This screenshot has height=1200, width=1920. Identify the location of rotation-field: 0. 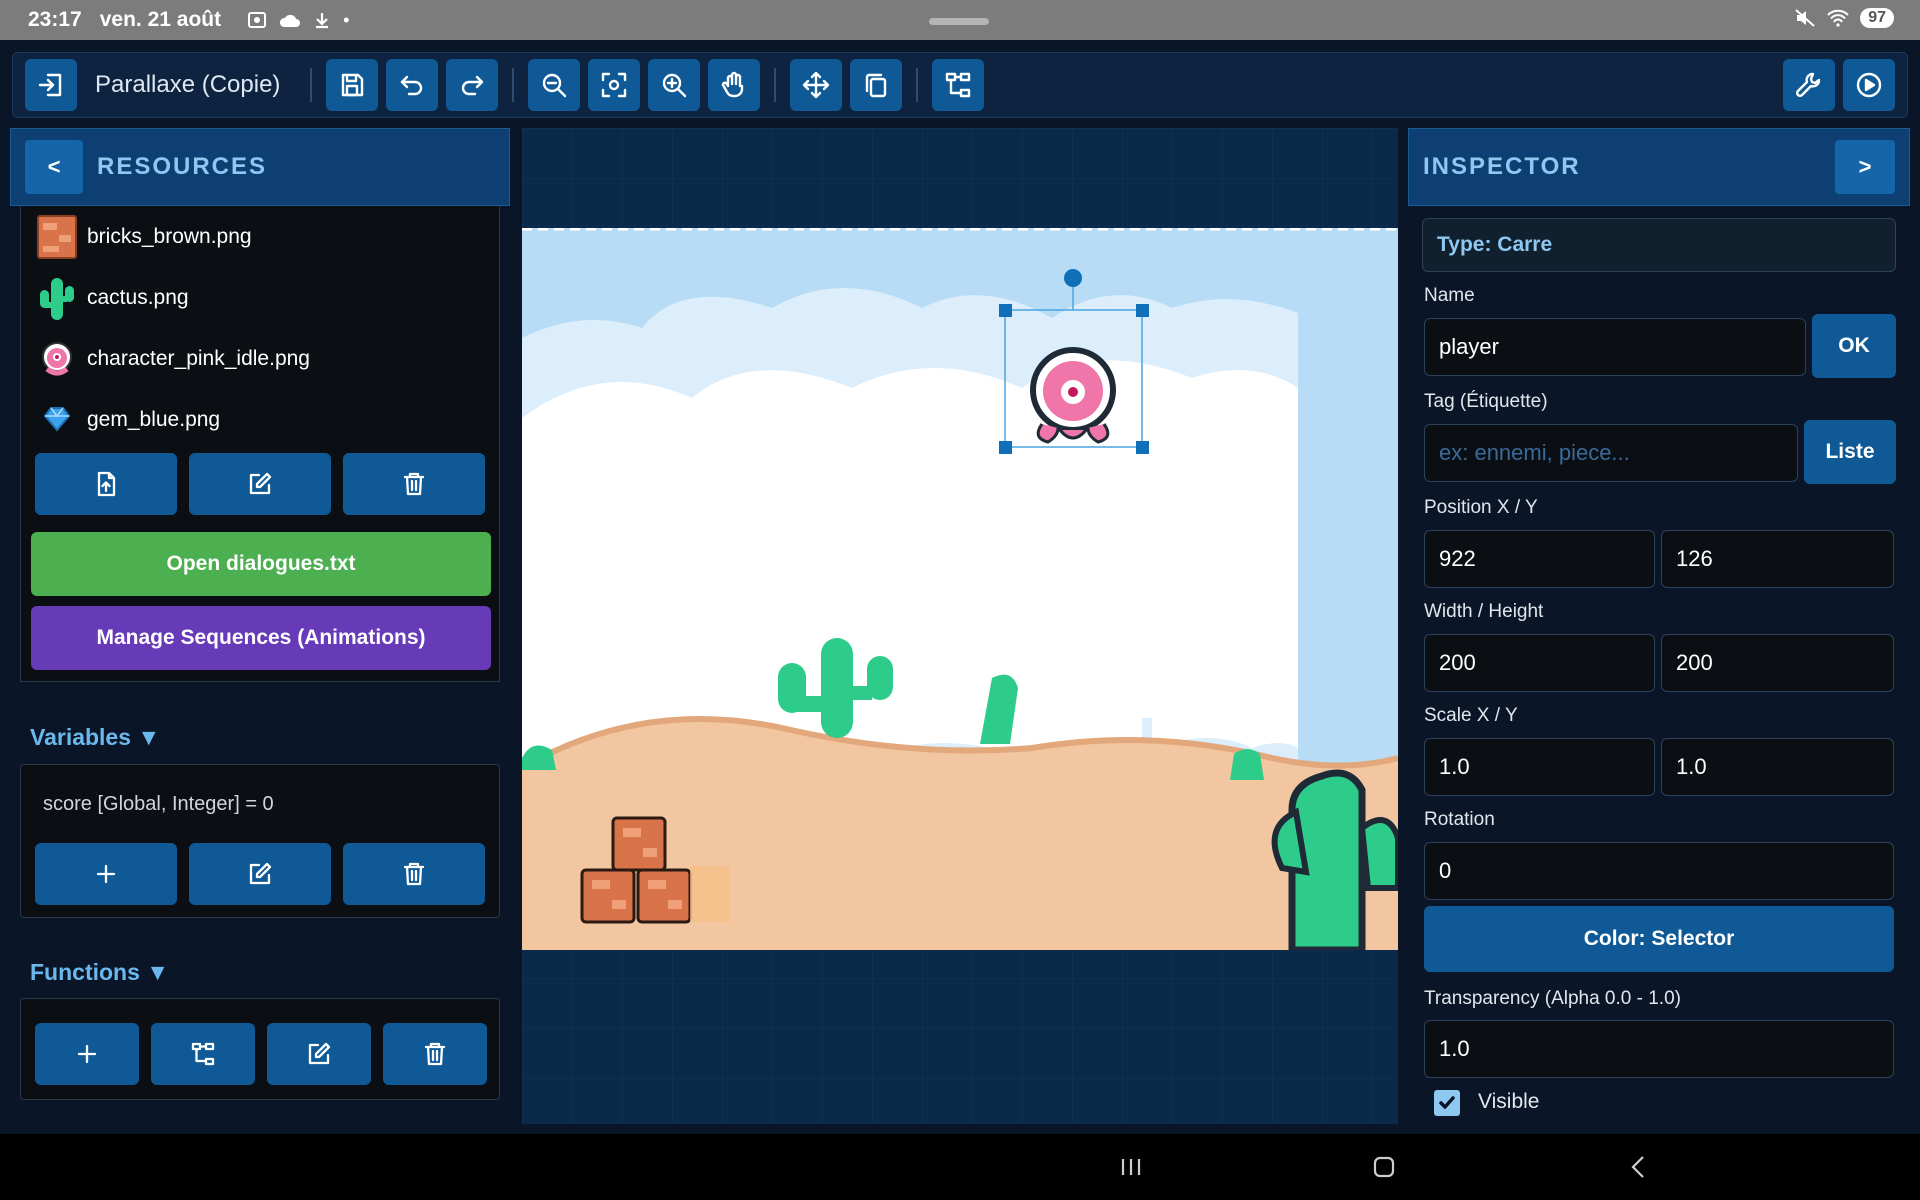
(1659, 871).